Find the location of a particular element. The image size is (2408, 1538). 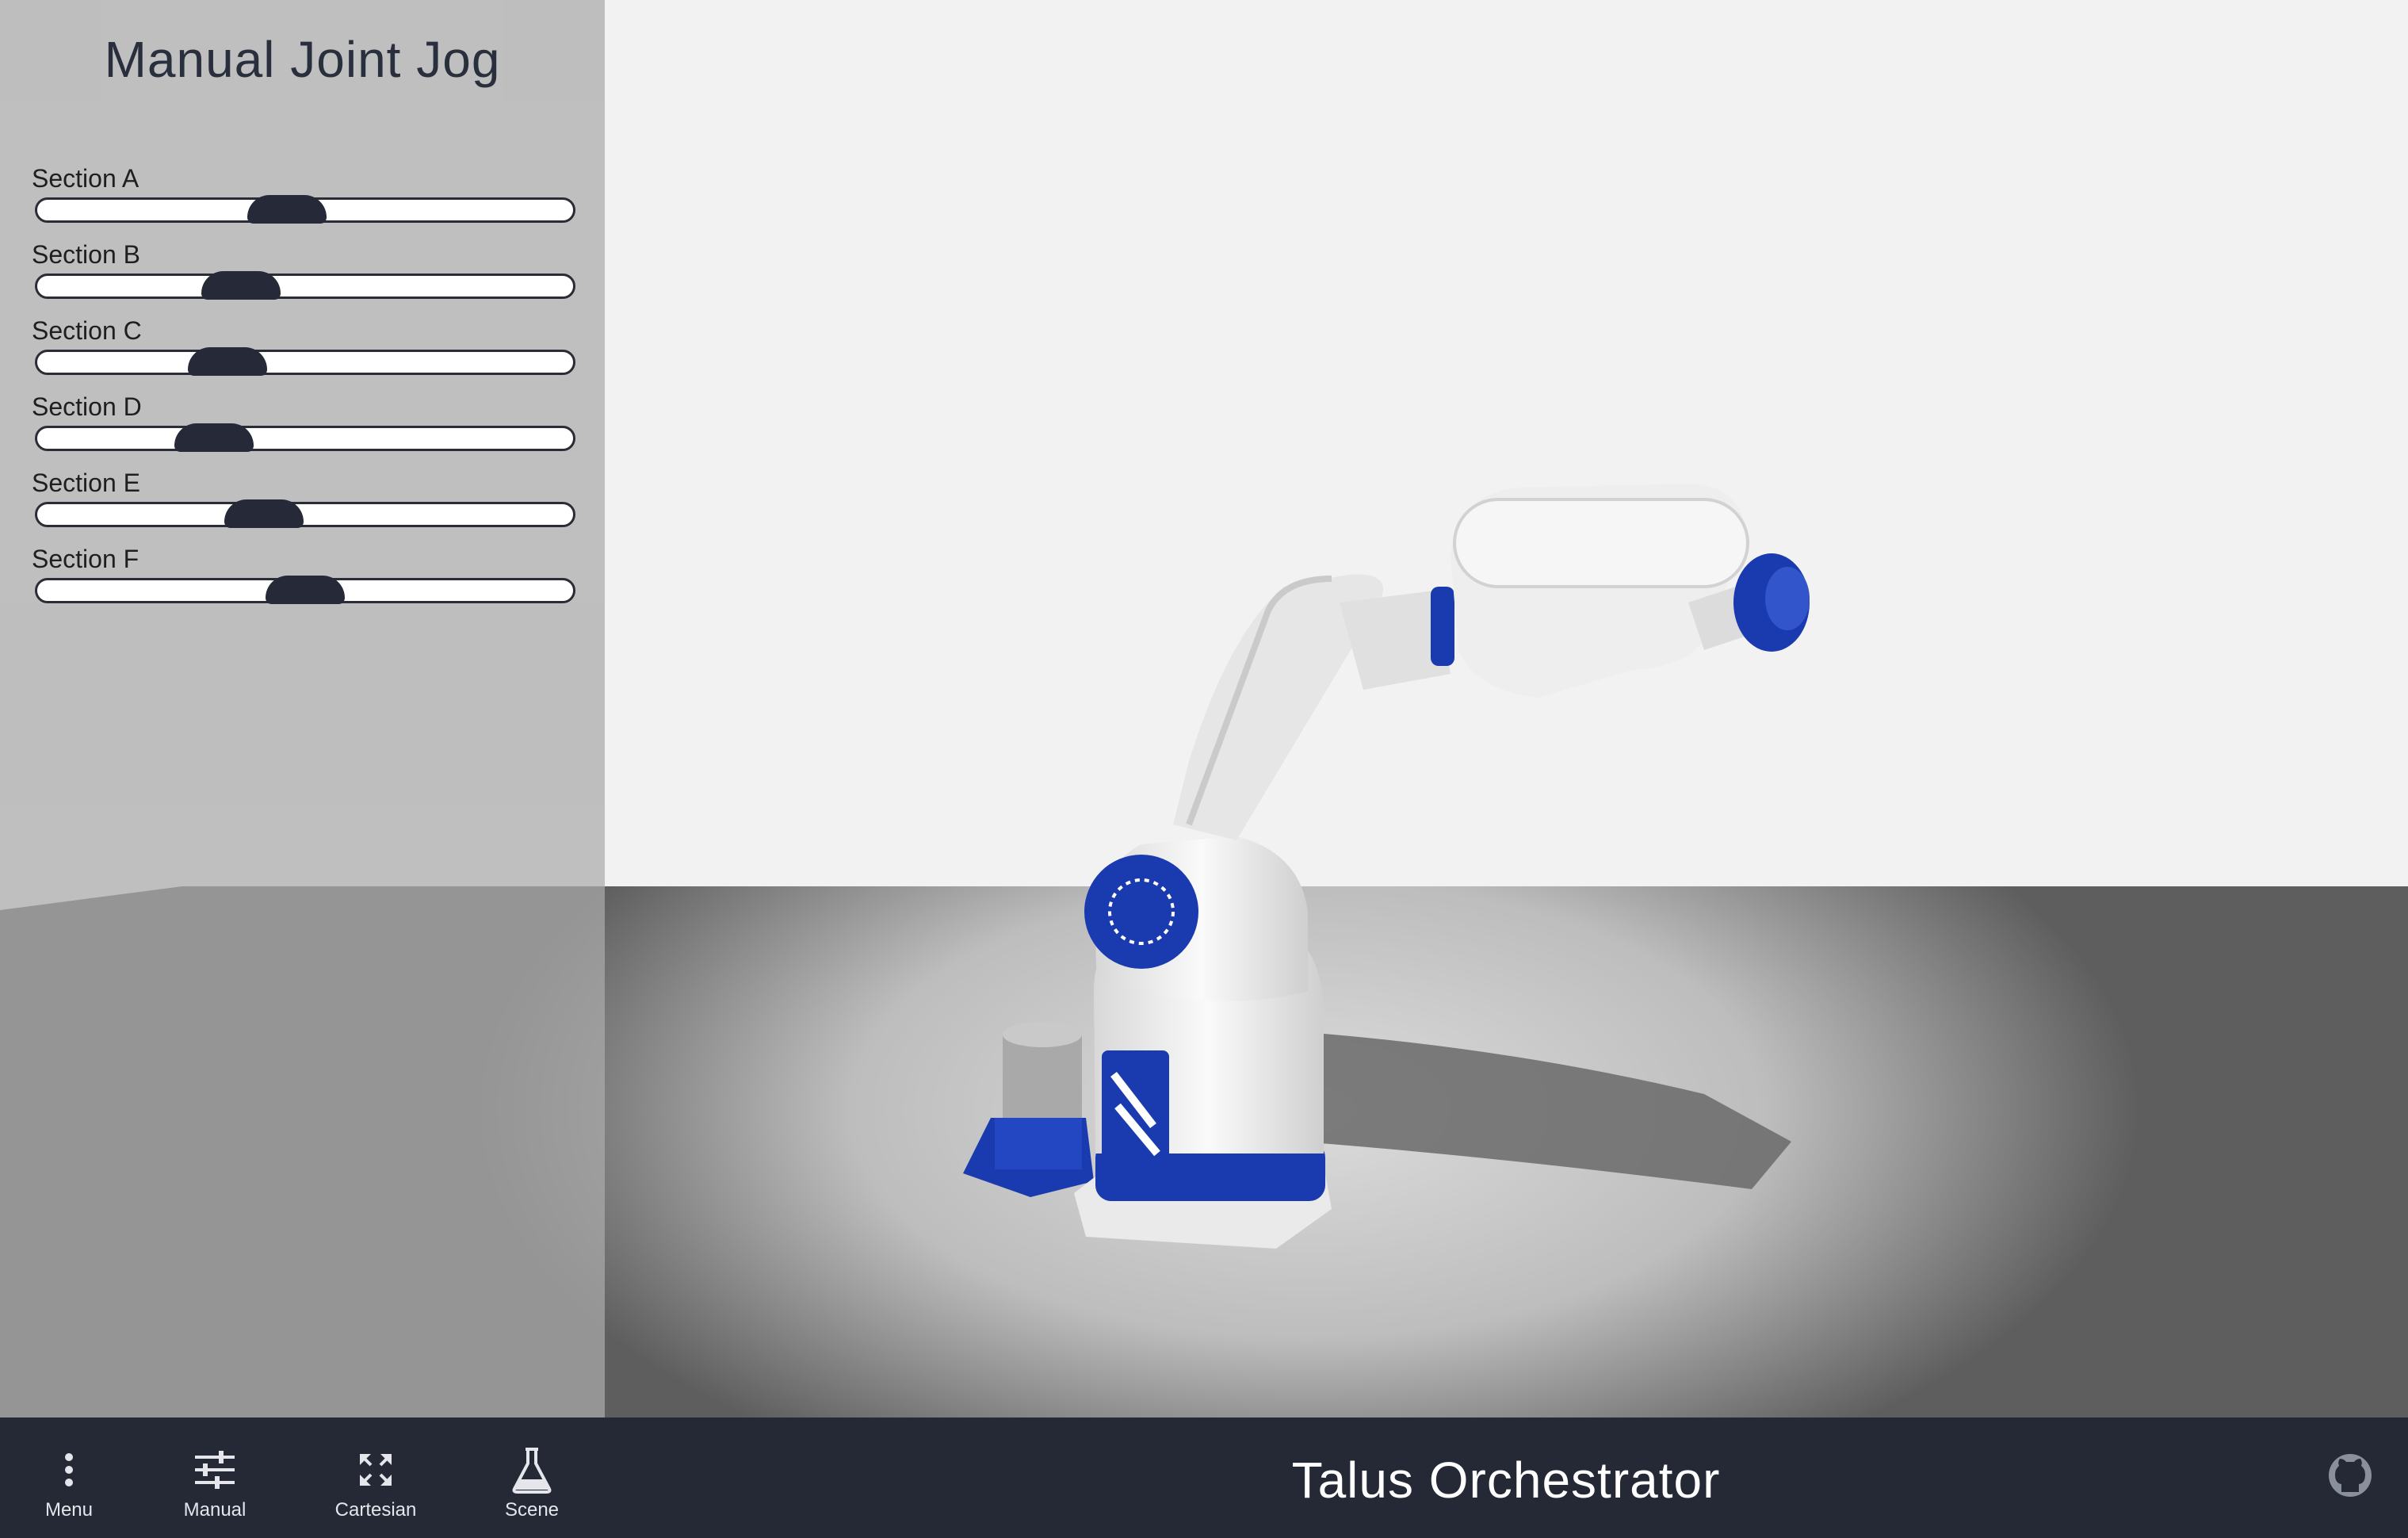

nav-label: Menu is located at coordinates (69, 1510).